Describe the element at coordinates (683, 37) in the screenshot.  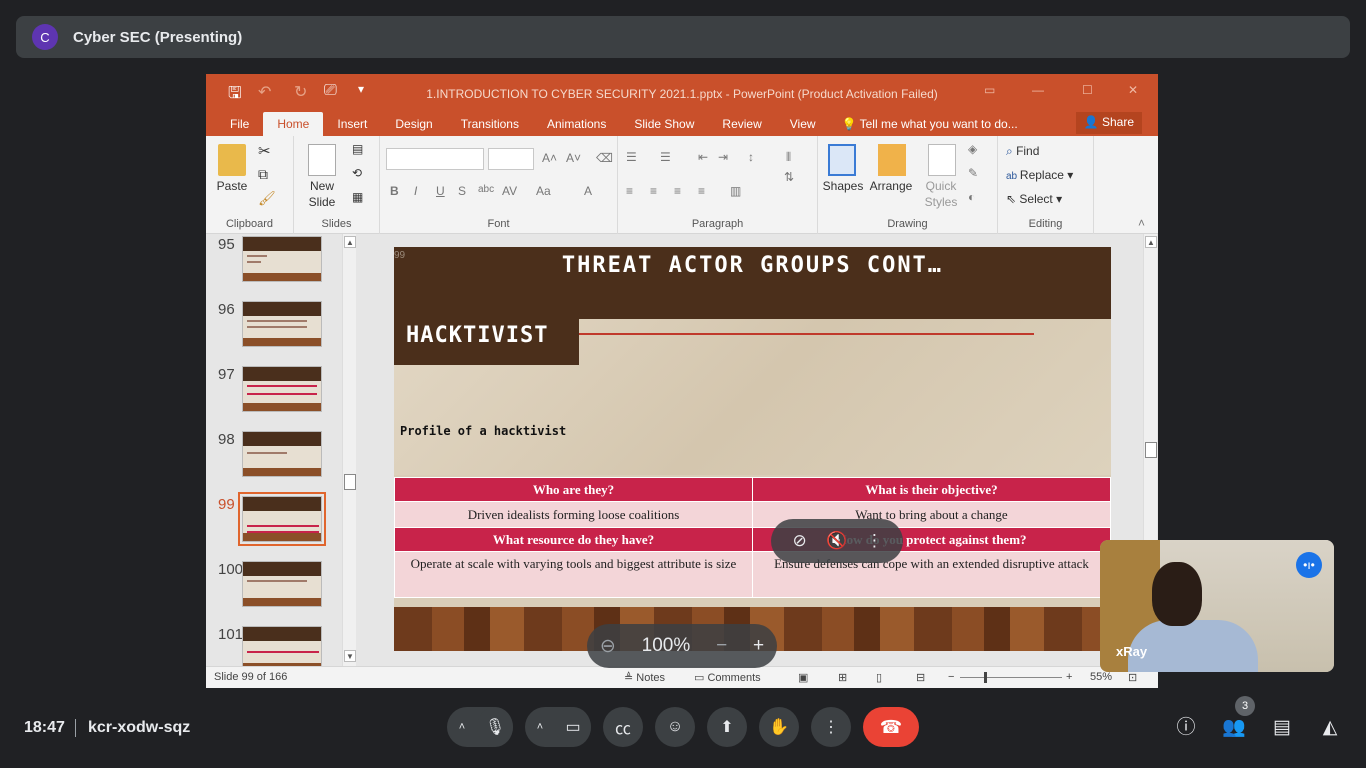
I see `presenting-bar: C Cyber SEC (Presenting)` at that location.